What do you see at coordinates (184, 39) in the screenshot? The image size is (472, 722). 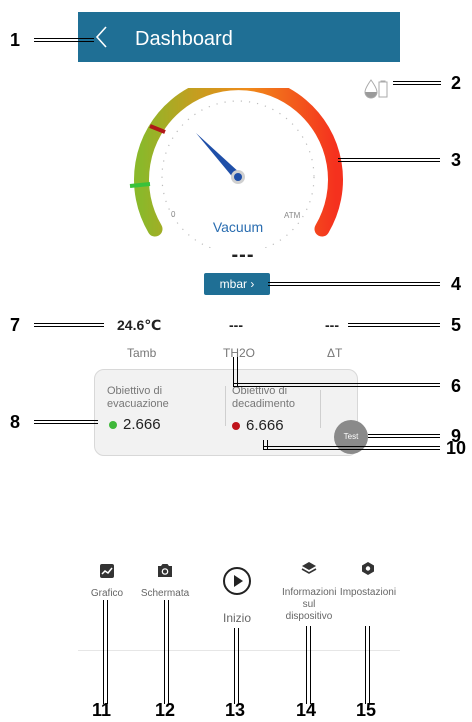 I see `page-title: Dashboard` at bounding box center [184, 39].